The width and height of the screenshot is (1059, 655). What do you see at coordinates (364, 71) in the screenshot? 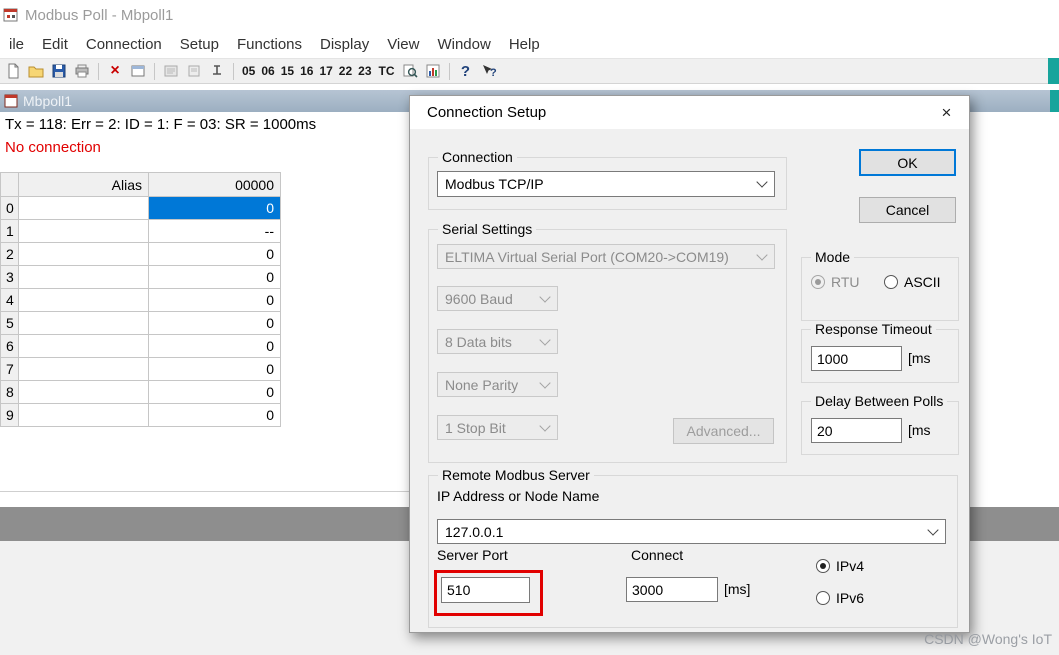
I see `fn-23-button: 23` at bounding box center [364, 71].